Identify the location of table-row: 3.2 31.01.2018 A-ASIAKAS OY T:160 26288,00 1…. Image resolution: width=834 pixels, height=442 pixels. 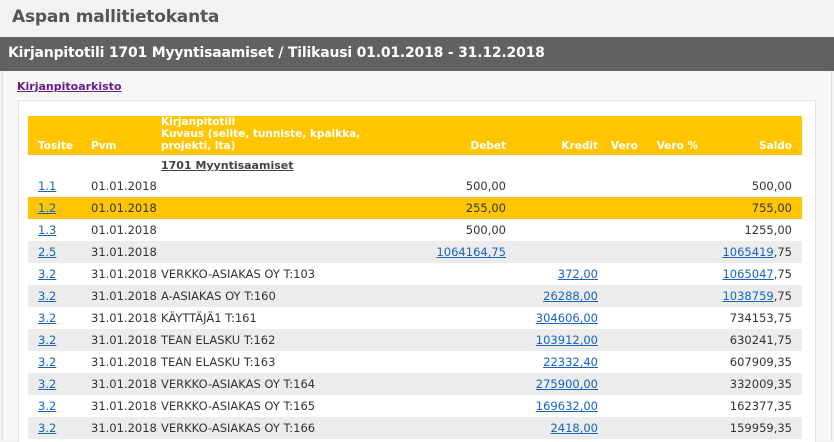
(415, 296).